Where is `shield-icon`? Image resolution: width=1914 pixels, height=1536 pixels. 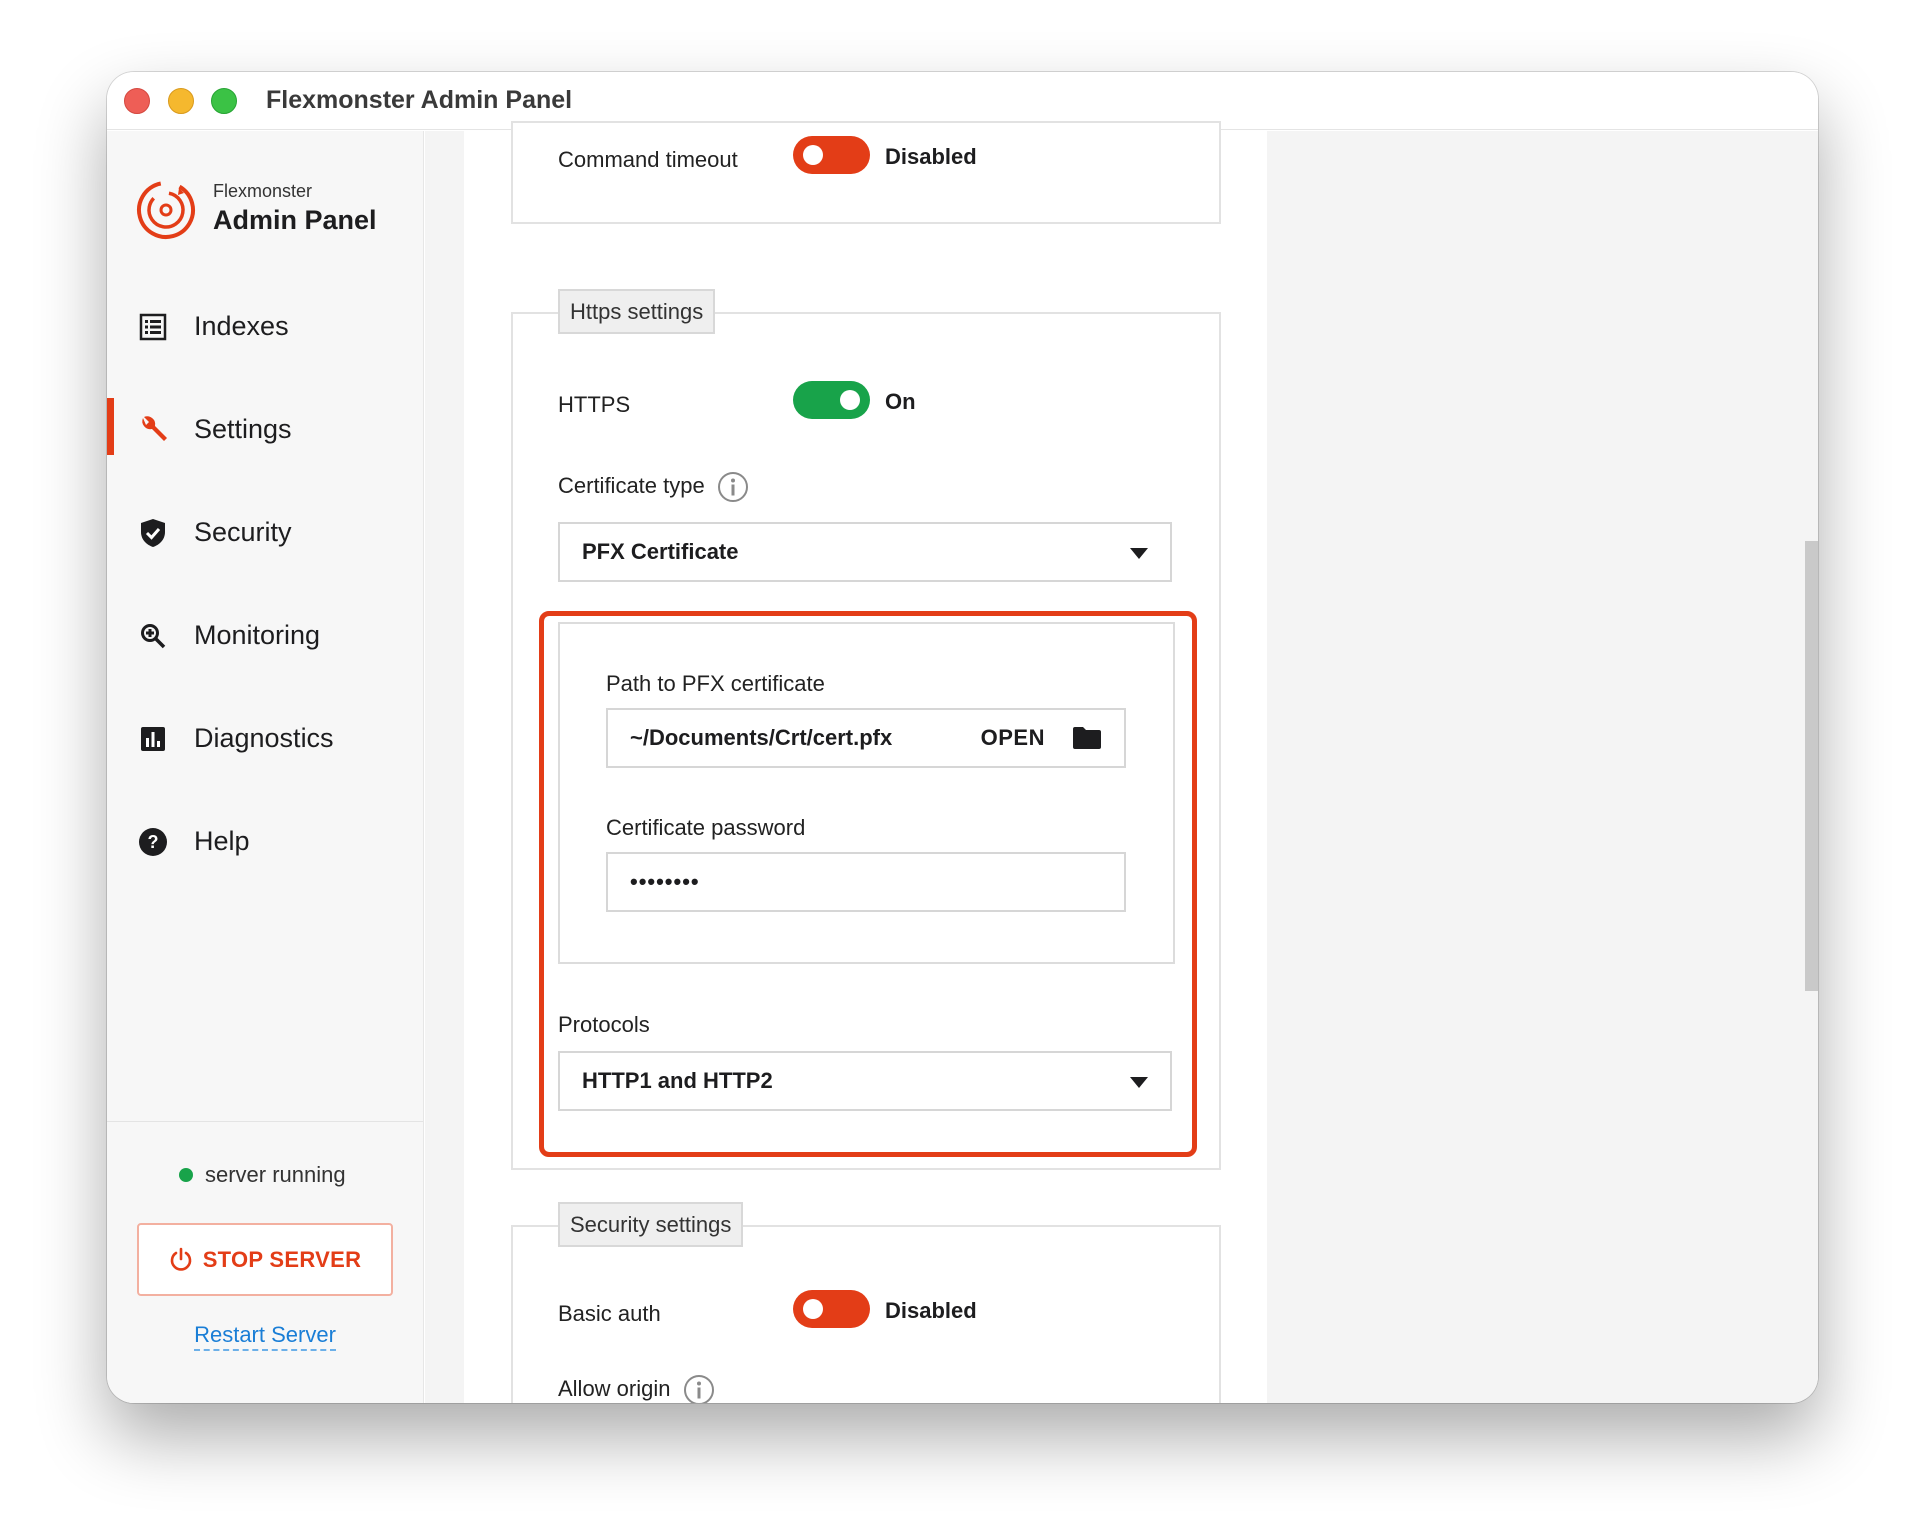 shield-icon is located at coordinates (153, 533).